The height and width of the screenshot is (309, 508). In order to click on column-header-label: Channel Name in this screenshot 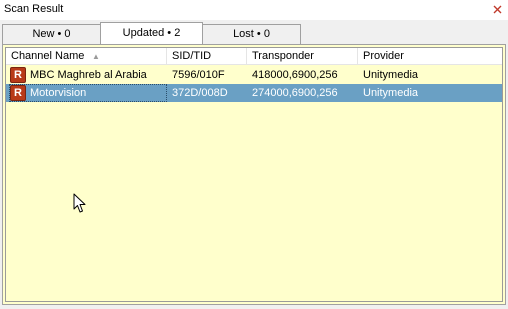, I will do `click(48, 56)`.